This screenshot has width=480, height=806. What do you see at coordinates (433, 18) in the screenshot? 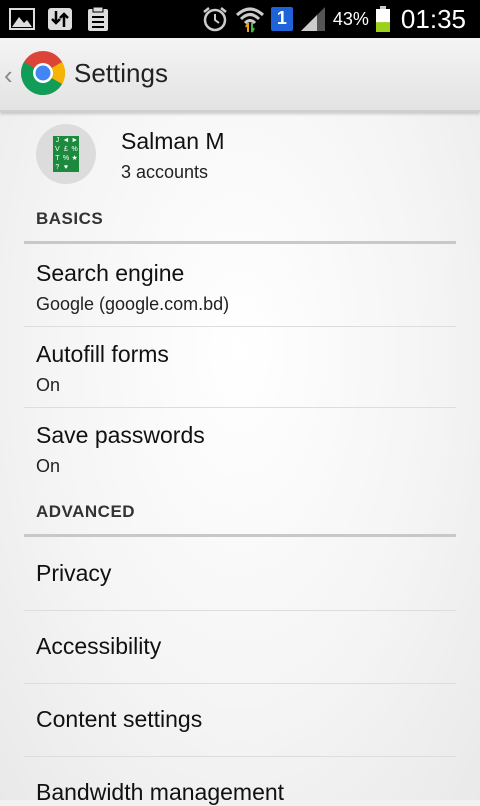
I see `clock: 01:35` at bounding box center [433, 18].